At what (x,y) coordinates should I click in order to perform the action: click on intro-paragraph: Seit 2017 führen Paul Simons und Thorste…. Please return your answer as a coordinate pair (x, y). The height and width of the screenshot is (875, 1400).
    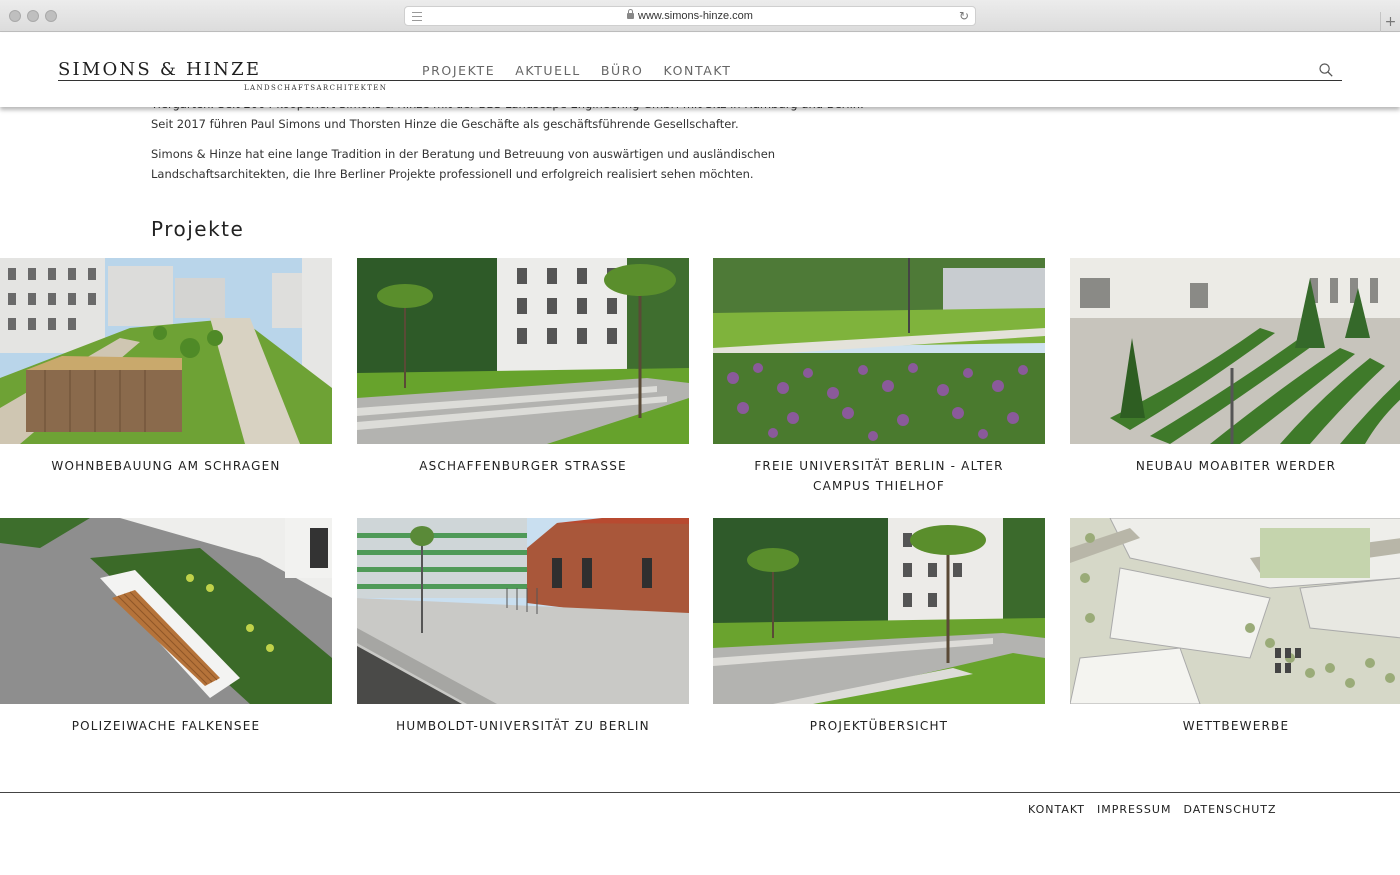
    Looking at the image, I should click on (445, 124).